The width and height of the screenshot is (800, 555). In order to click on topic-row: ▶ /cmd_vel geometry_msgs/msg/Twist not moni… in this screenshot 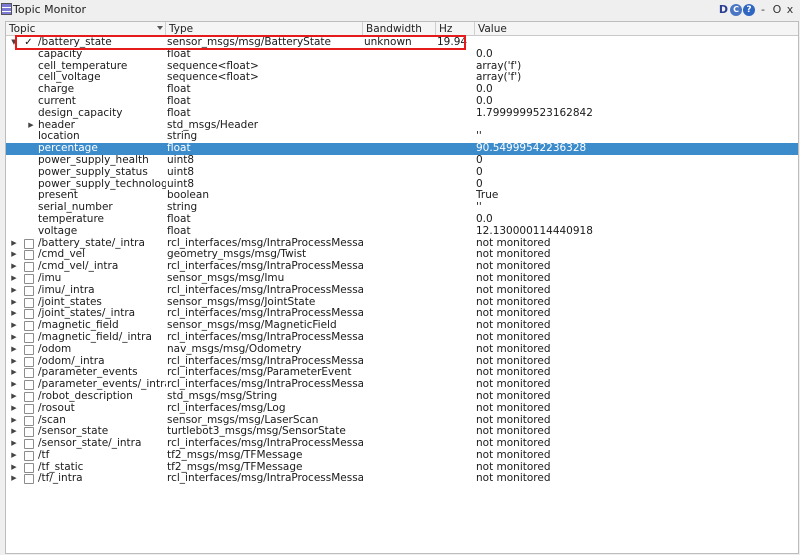, I will do `click(402, 255)`.